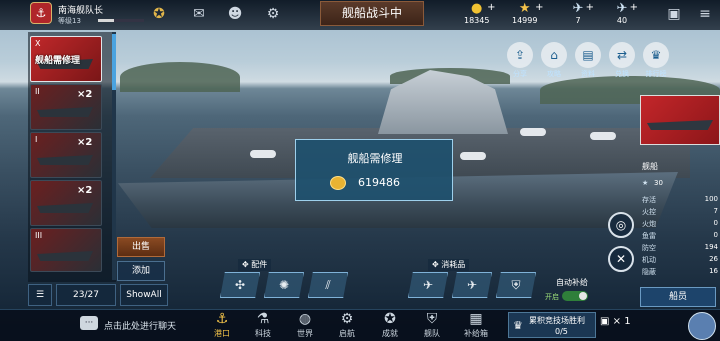 The image size is (720, 341). What do you see at coordinates (347, 325) in the screenshot?
I see `nav-sail: ⚙ 启航` at bounding box center [347, 325].